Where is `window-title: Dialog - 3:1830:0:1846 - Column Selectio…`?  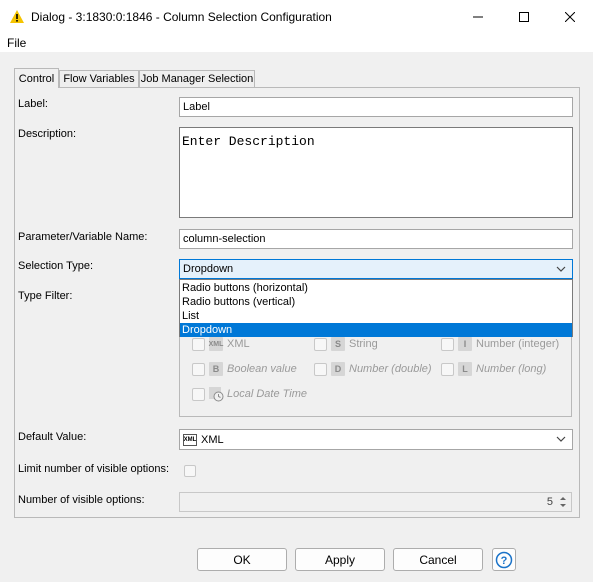
window-title: Dialog - 3:1830:0:1846 - Column Selectio… is located at coordinates (181, 17).